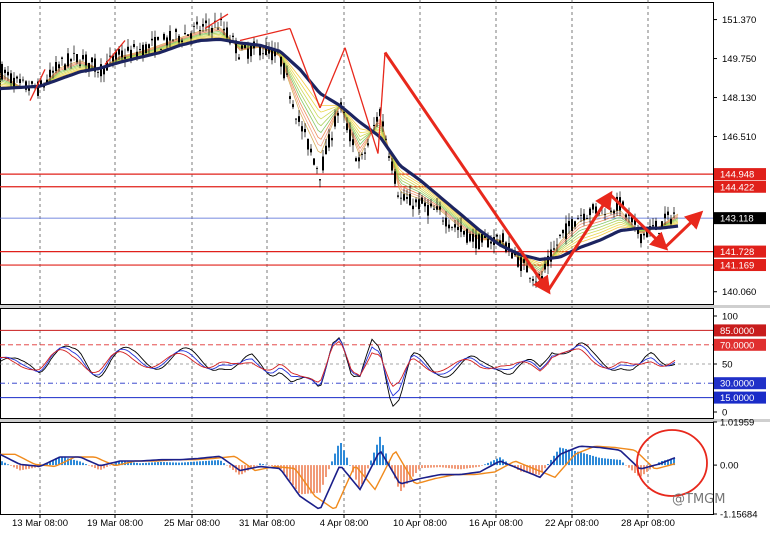 The image size is (770, 535). What do you see at coordinates (385, 306) in the screenshot?
I see `panel-separator` at bounding box center [385, 306].